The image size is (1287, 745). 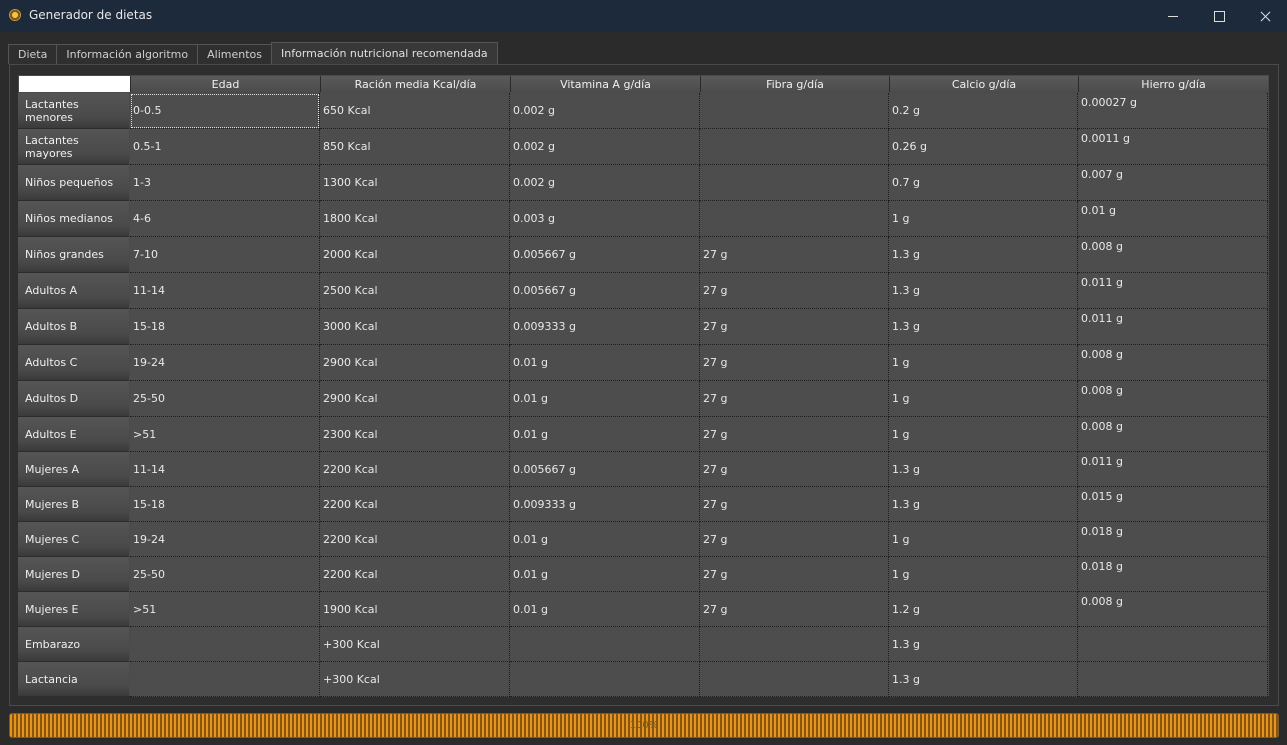 What do you see at coordinates (225, 183) in the screenshot?
I see `table-cell: 1-3` at bounding box center [225, 183].